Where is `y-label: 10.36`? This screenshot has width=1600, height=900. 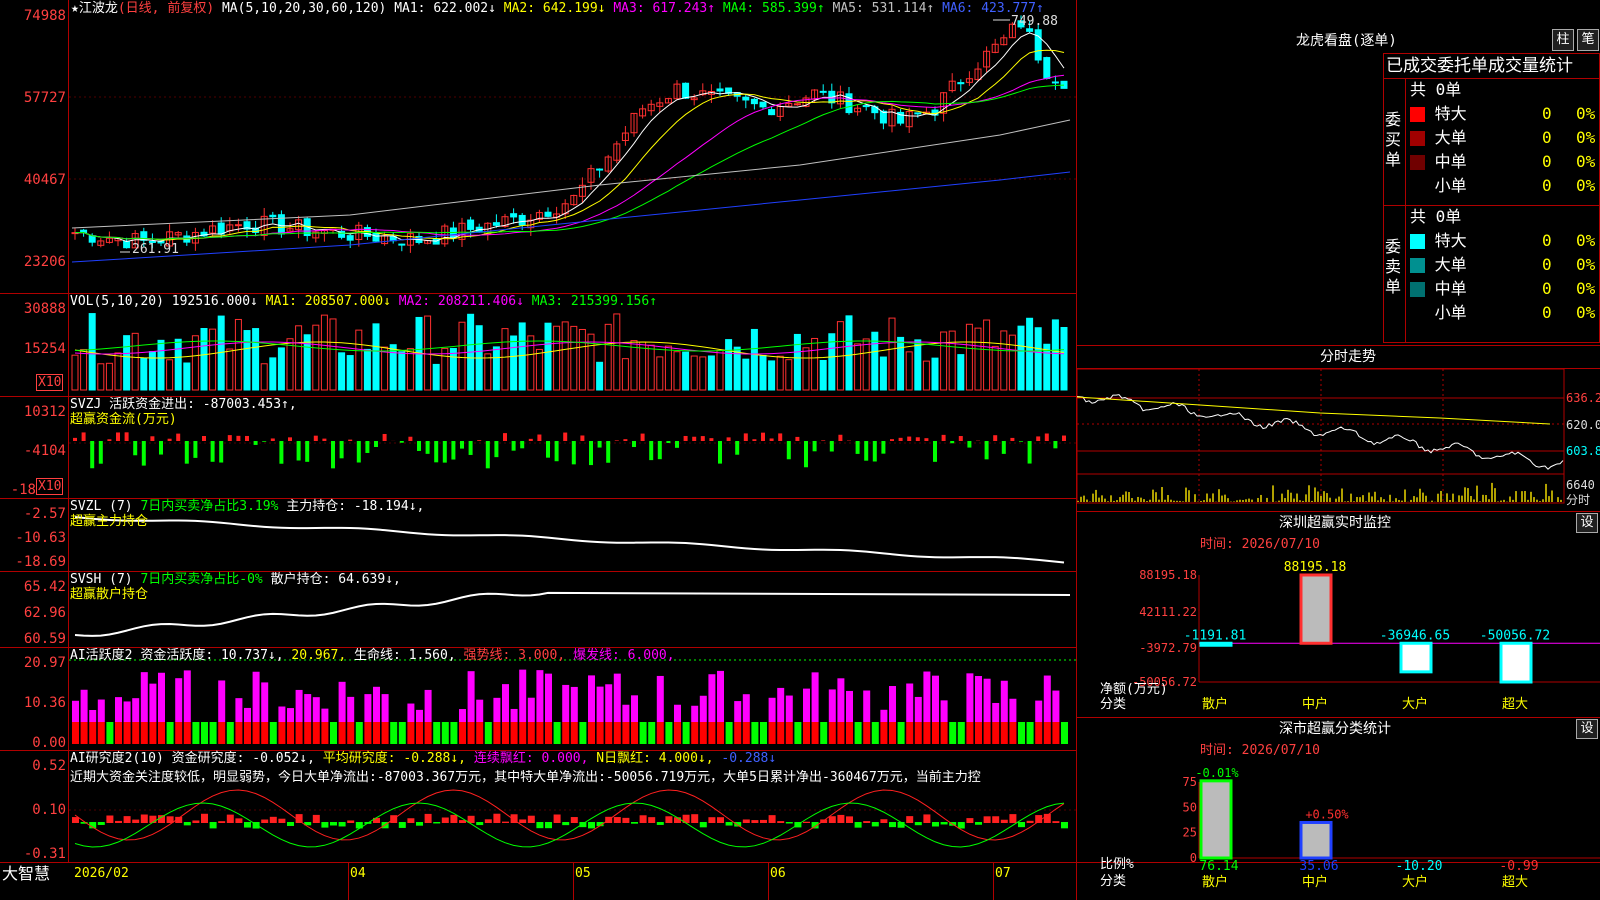
y-label: 10.36 is located at coordinates (44, 703).